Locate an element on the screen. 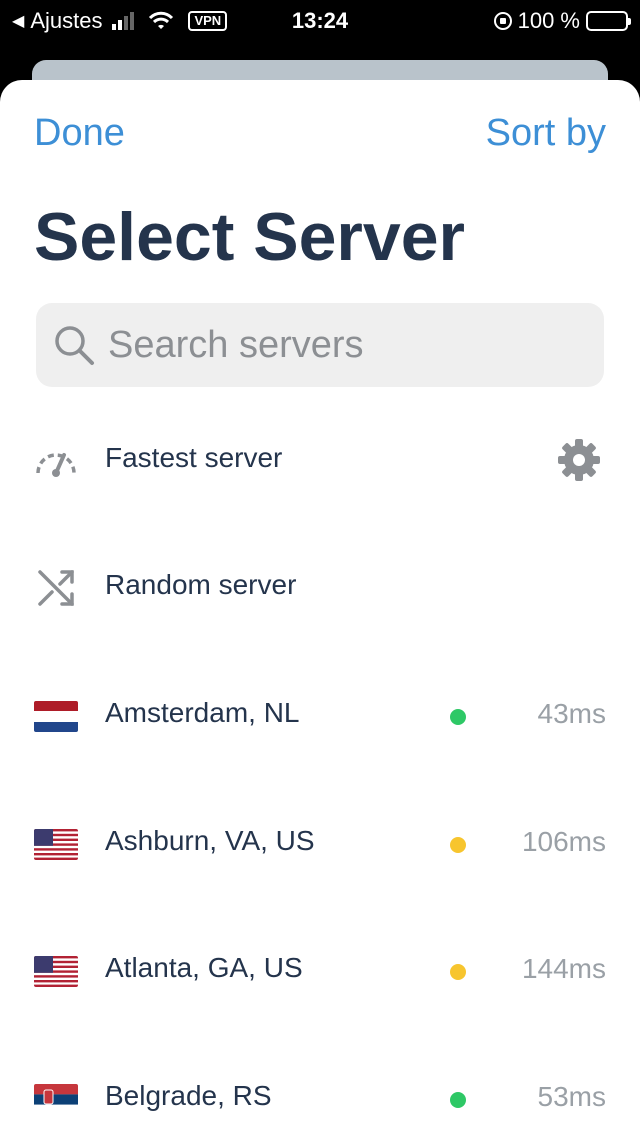 Image resolution: width=640 pixels, height=1136 pixels. search-icon is located at coordinates (74, 345).